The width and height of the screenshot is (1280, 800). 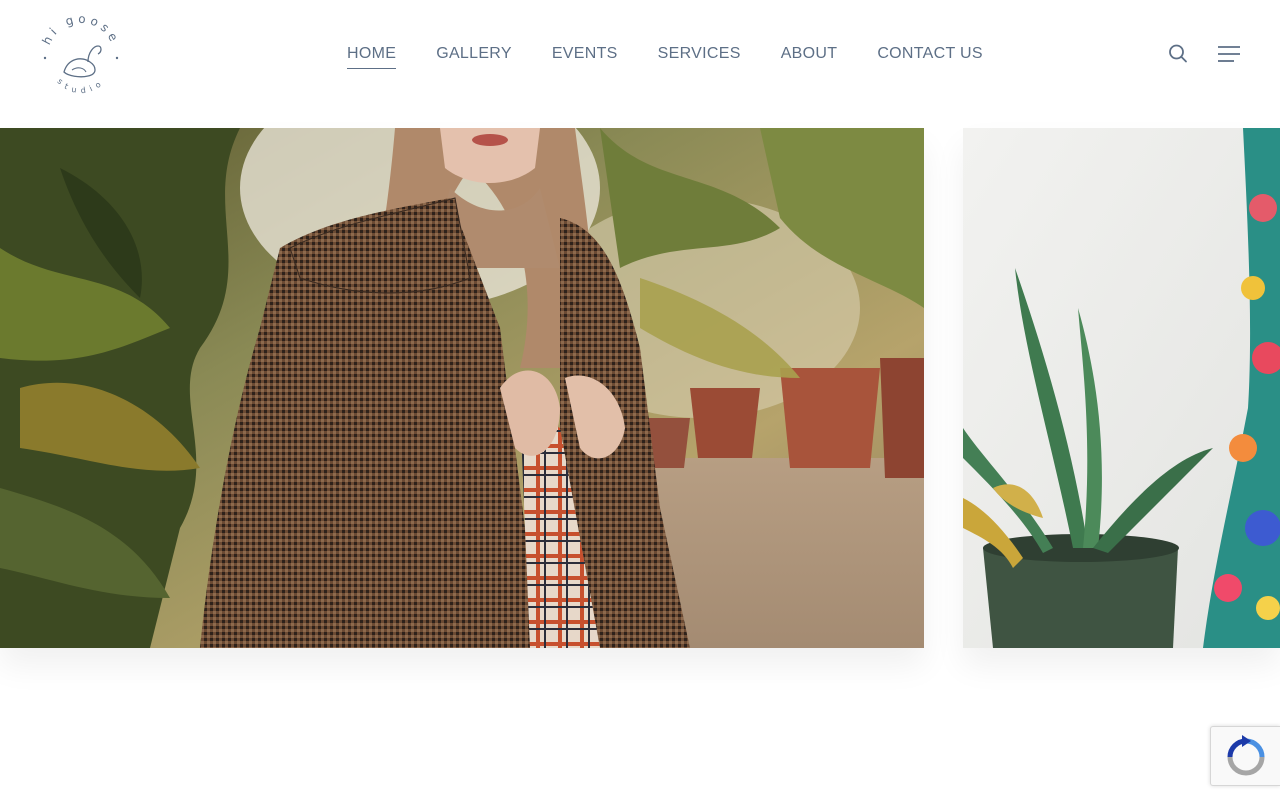 I want to click on recaptcha-badge, so click(x=1245, y=756).